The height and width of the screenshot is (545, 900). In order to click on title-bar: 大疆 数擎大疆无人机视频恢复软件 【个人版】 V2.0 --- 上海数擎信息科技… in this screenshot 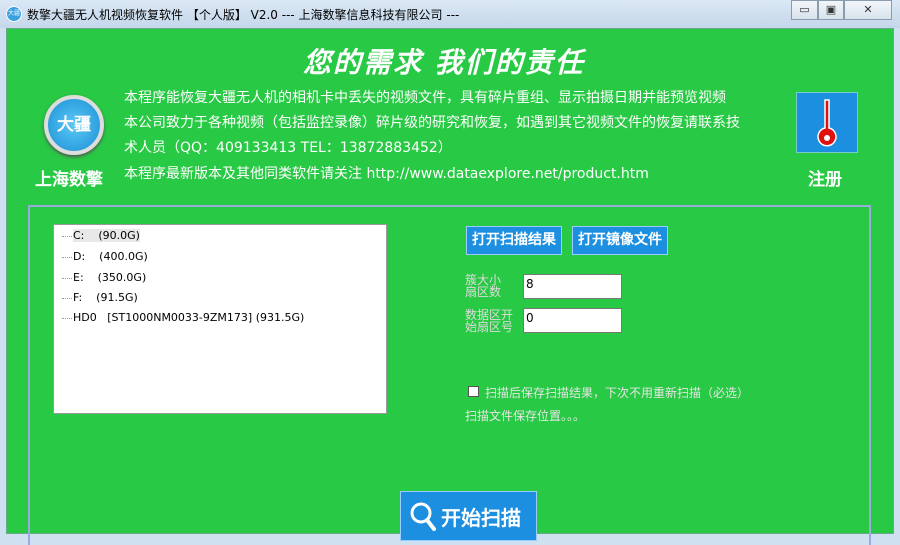, I will do `click(450, 14)`.